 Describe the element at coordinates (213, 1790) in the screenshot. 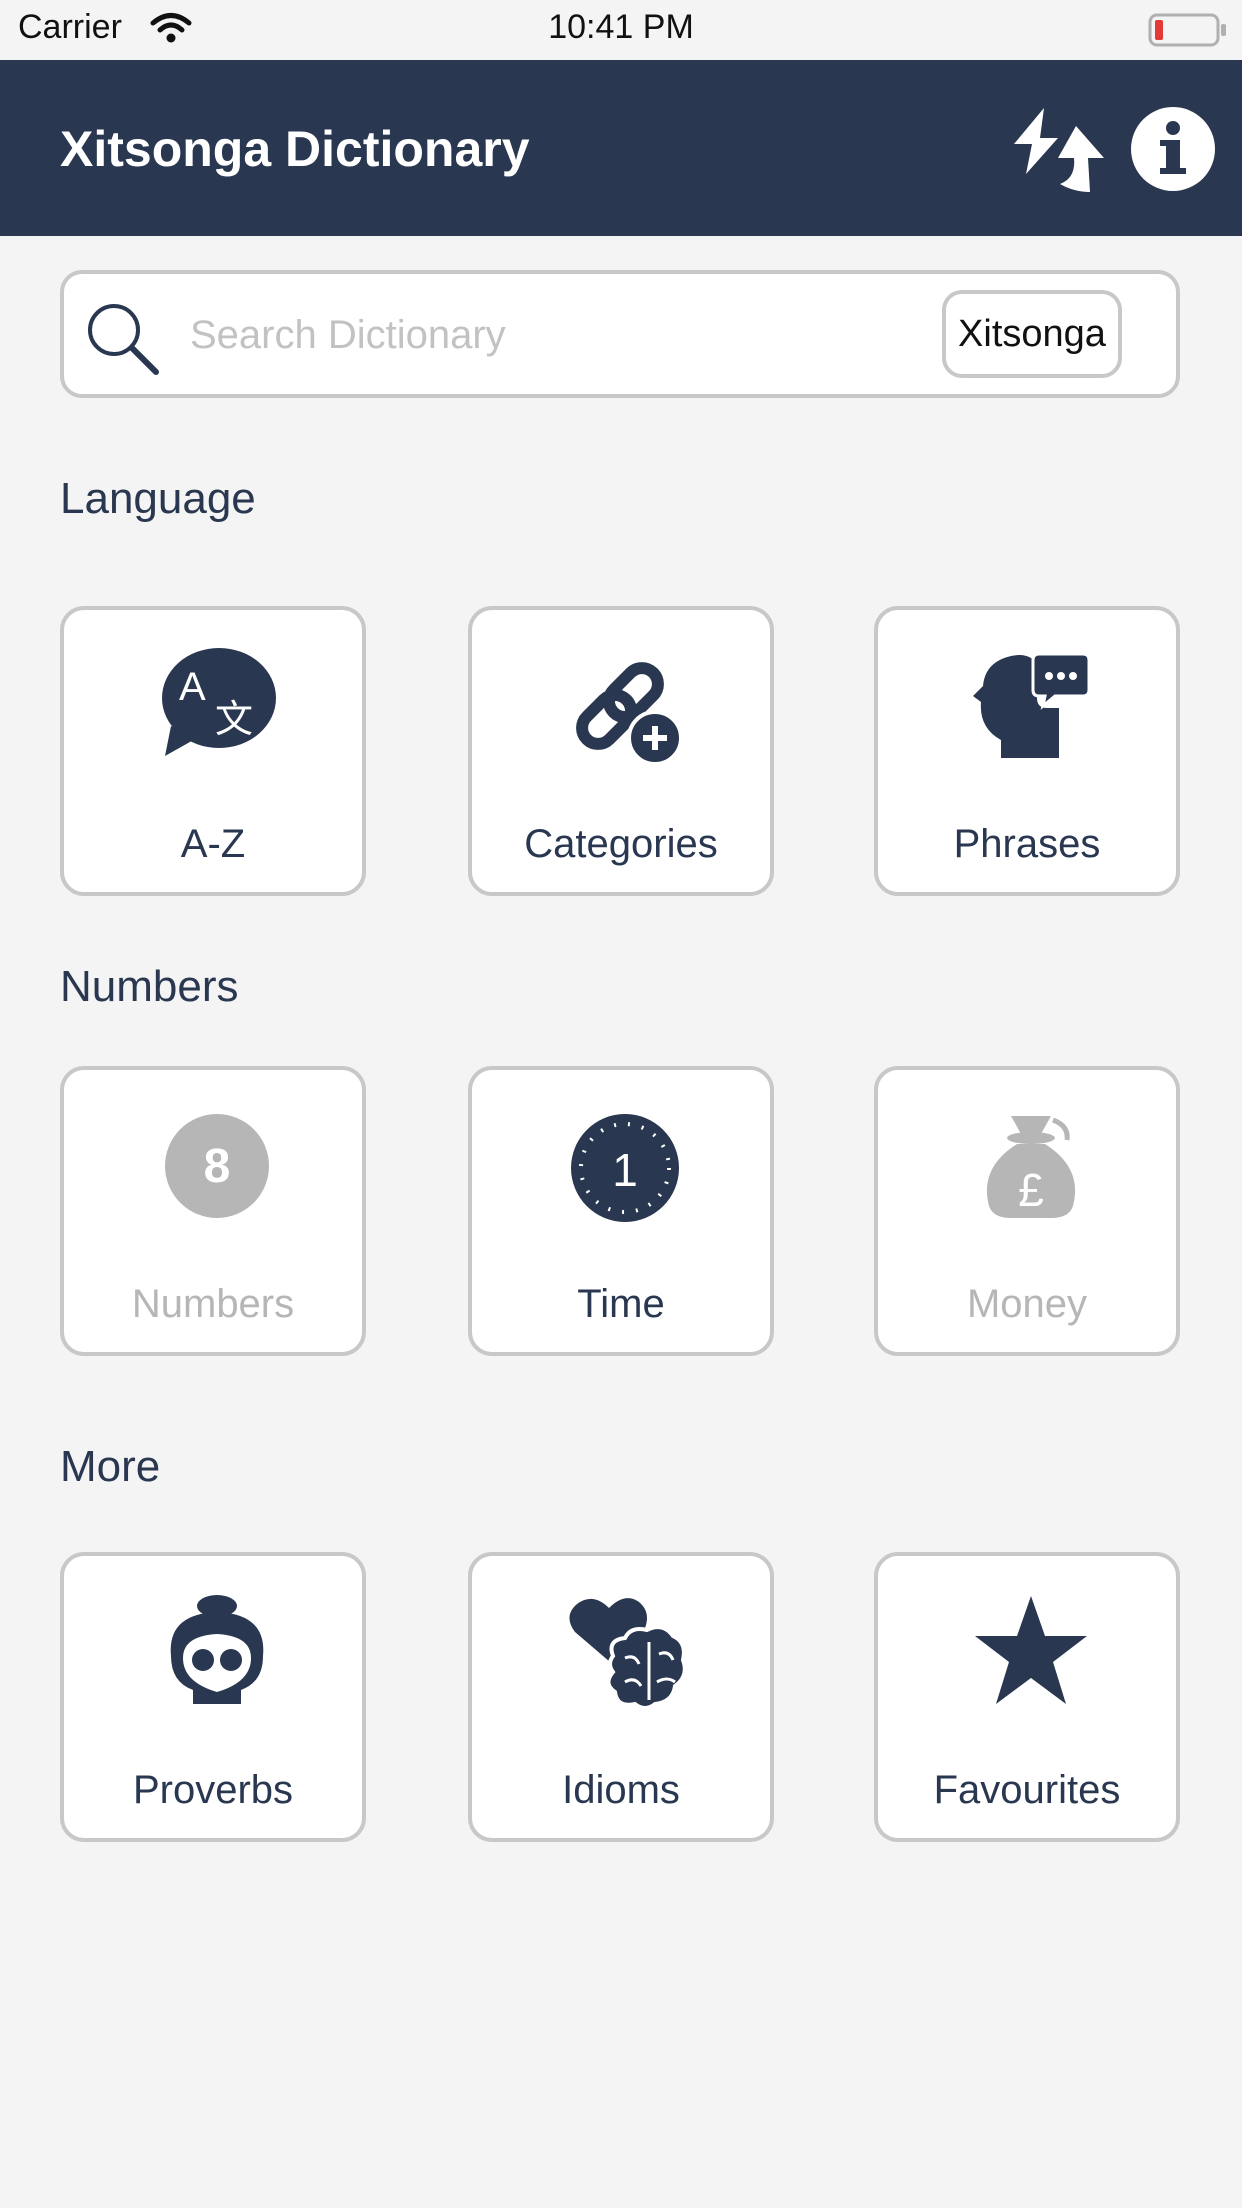

I see `tile-label: Proverbs` at that location.